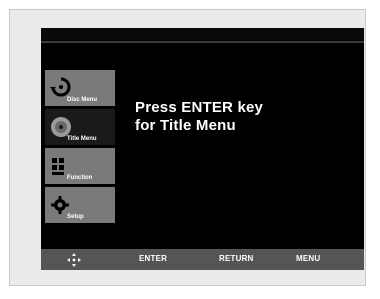 The height and width of the screenshot is (299, 380). What do you see at coordinates (74, 260) in the screenshot?
I see `navigation-arrows-icon` at bounding box center [74, 260].